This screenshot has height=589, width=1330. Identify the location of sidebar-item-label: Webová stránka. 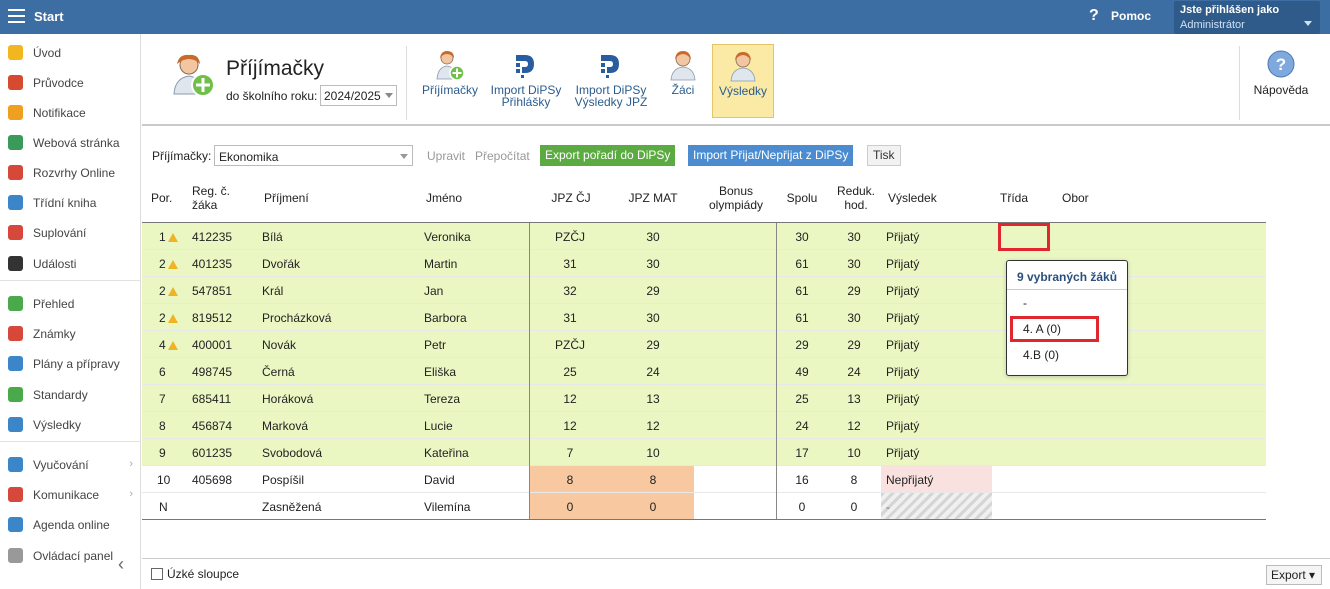
(76, 143).